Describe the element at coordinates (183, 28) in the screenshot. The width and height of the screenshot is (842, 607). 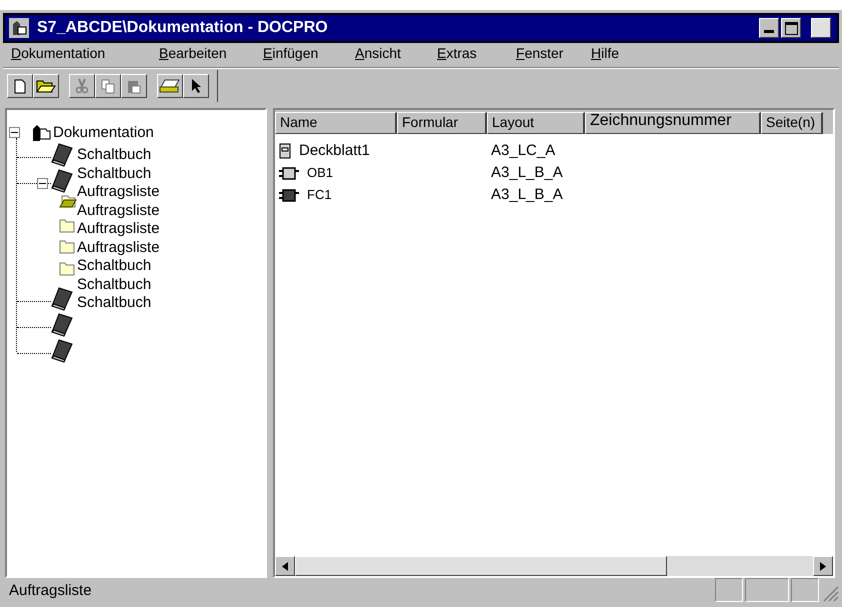
I see `window-title: S7_ABCDE\Dokumentation - DOCPRO` at that location.